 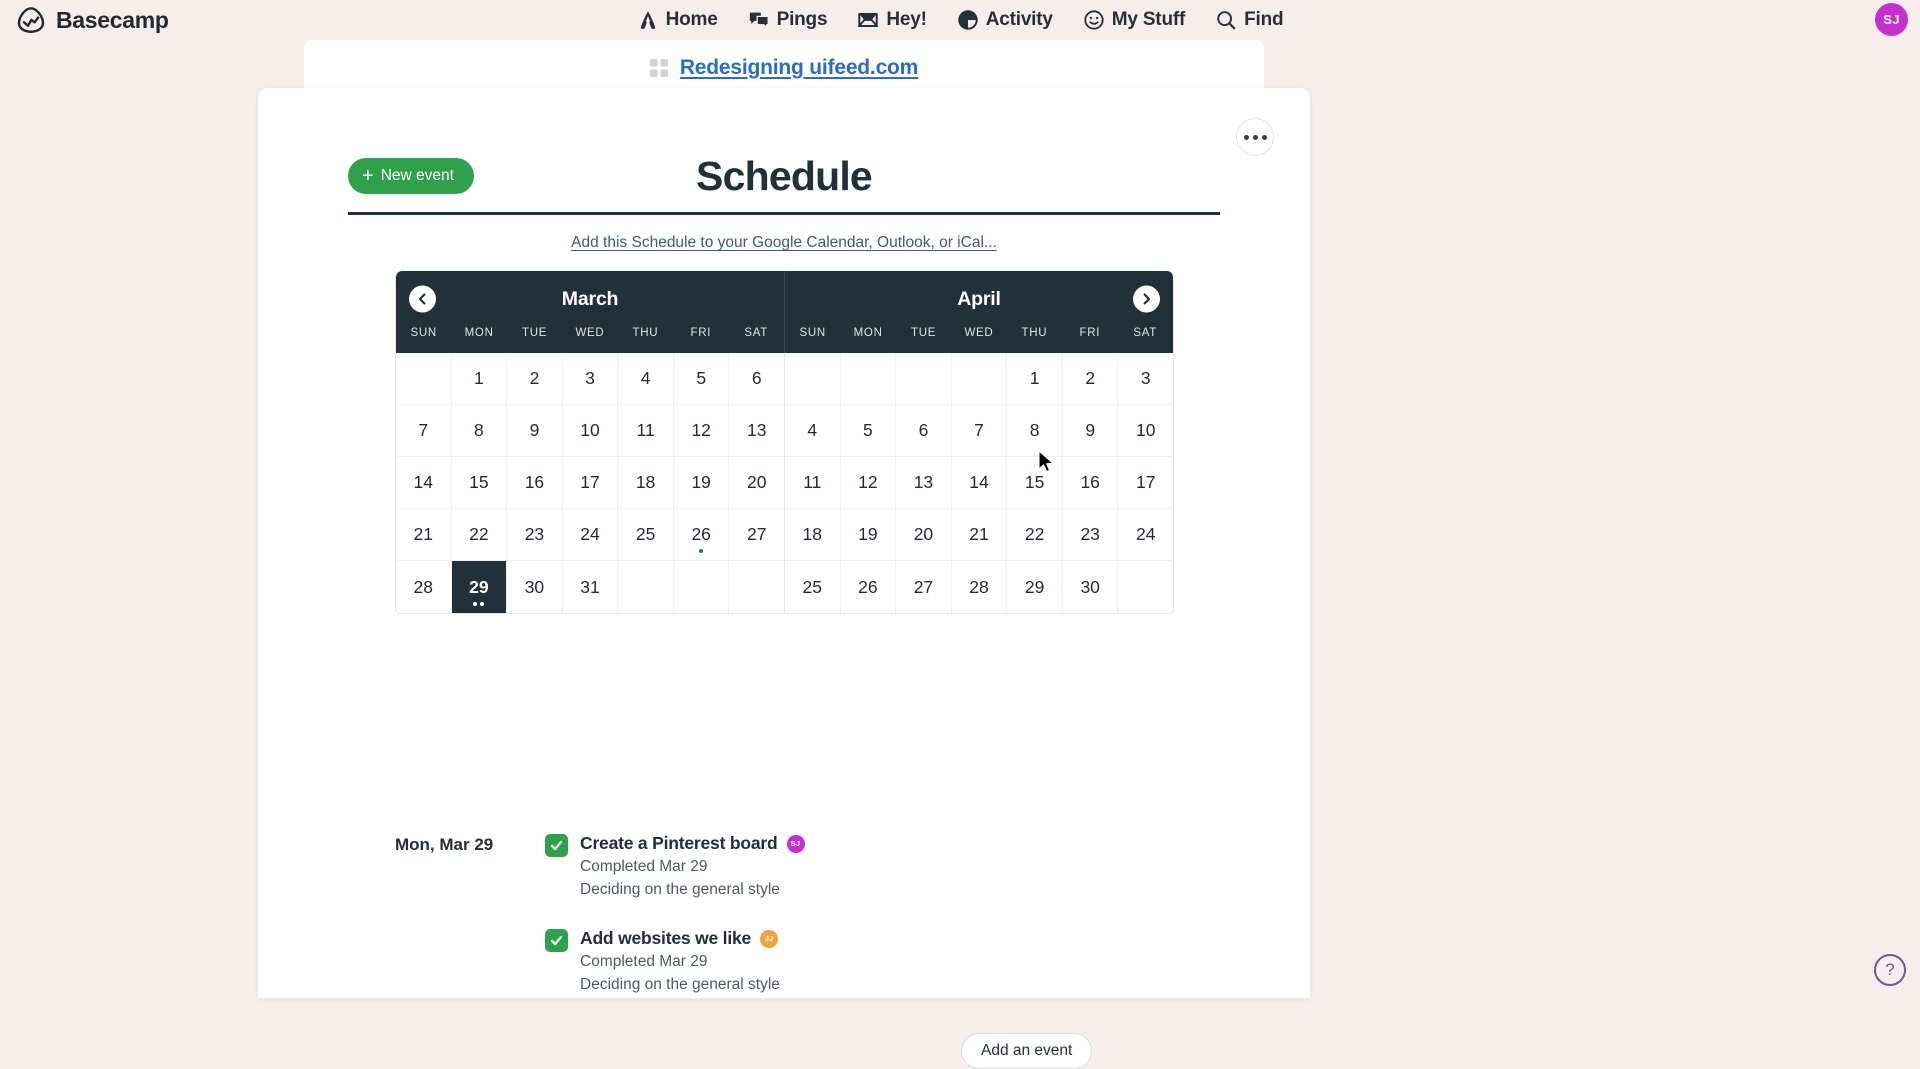 I want to click on chevron-left-icon, so click(x=422, y=299).